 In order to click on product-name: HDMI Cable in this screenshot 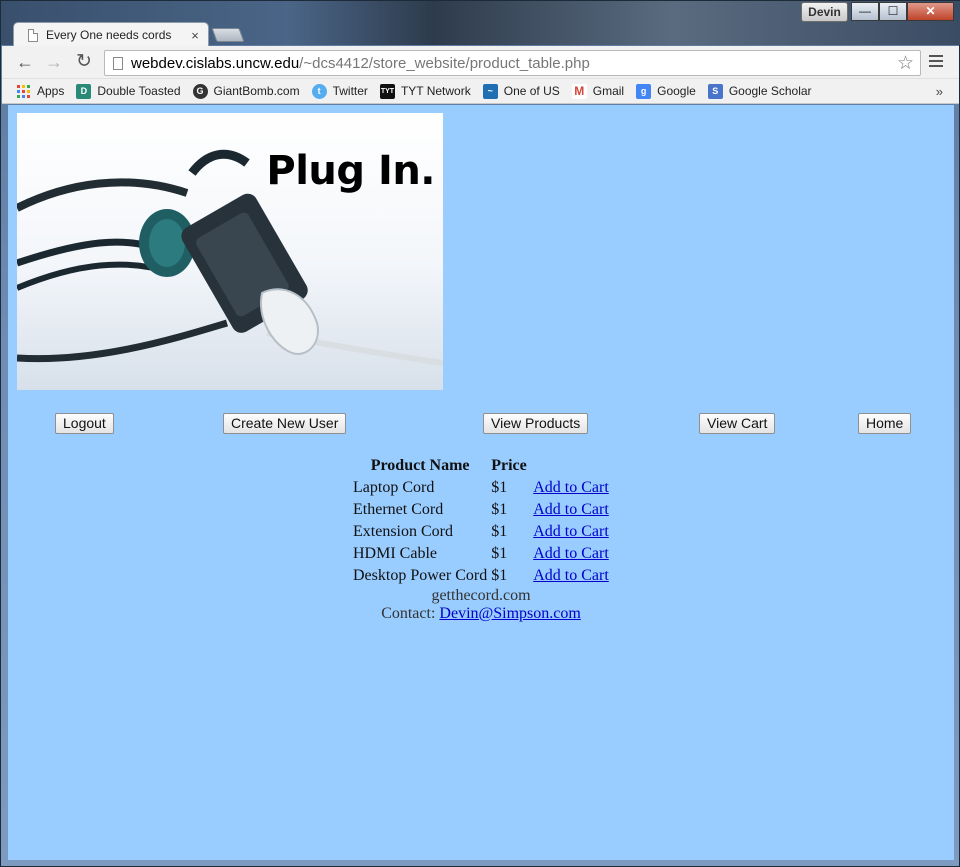, I will do `click(395, 553)`.